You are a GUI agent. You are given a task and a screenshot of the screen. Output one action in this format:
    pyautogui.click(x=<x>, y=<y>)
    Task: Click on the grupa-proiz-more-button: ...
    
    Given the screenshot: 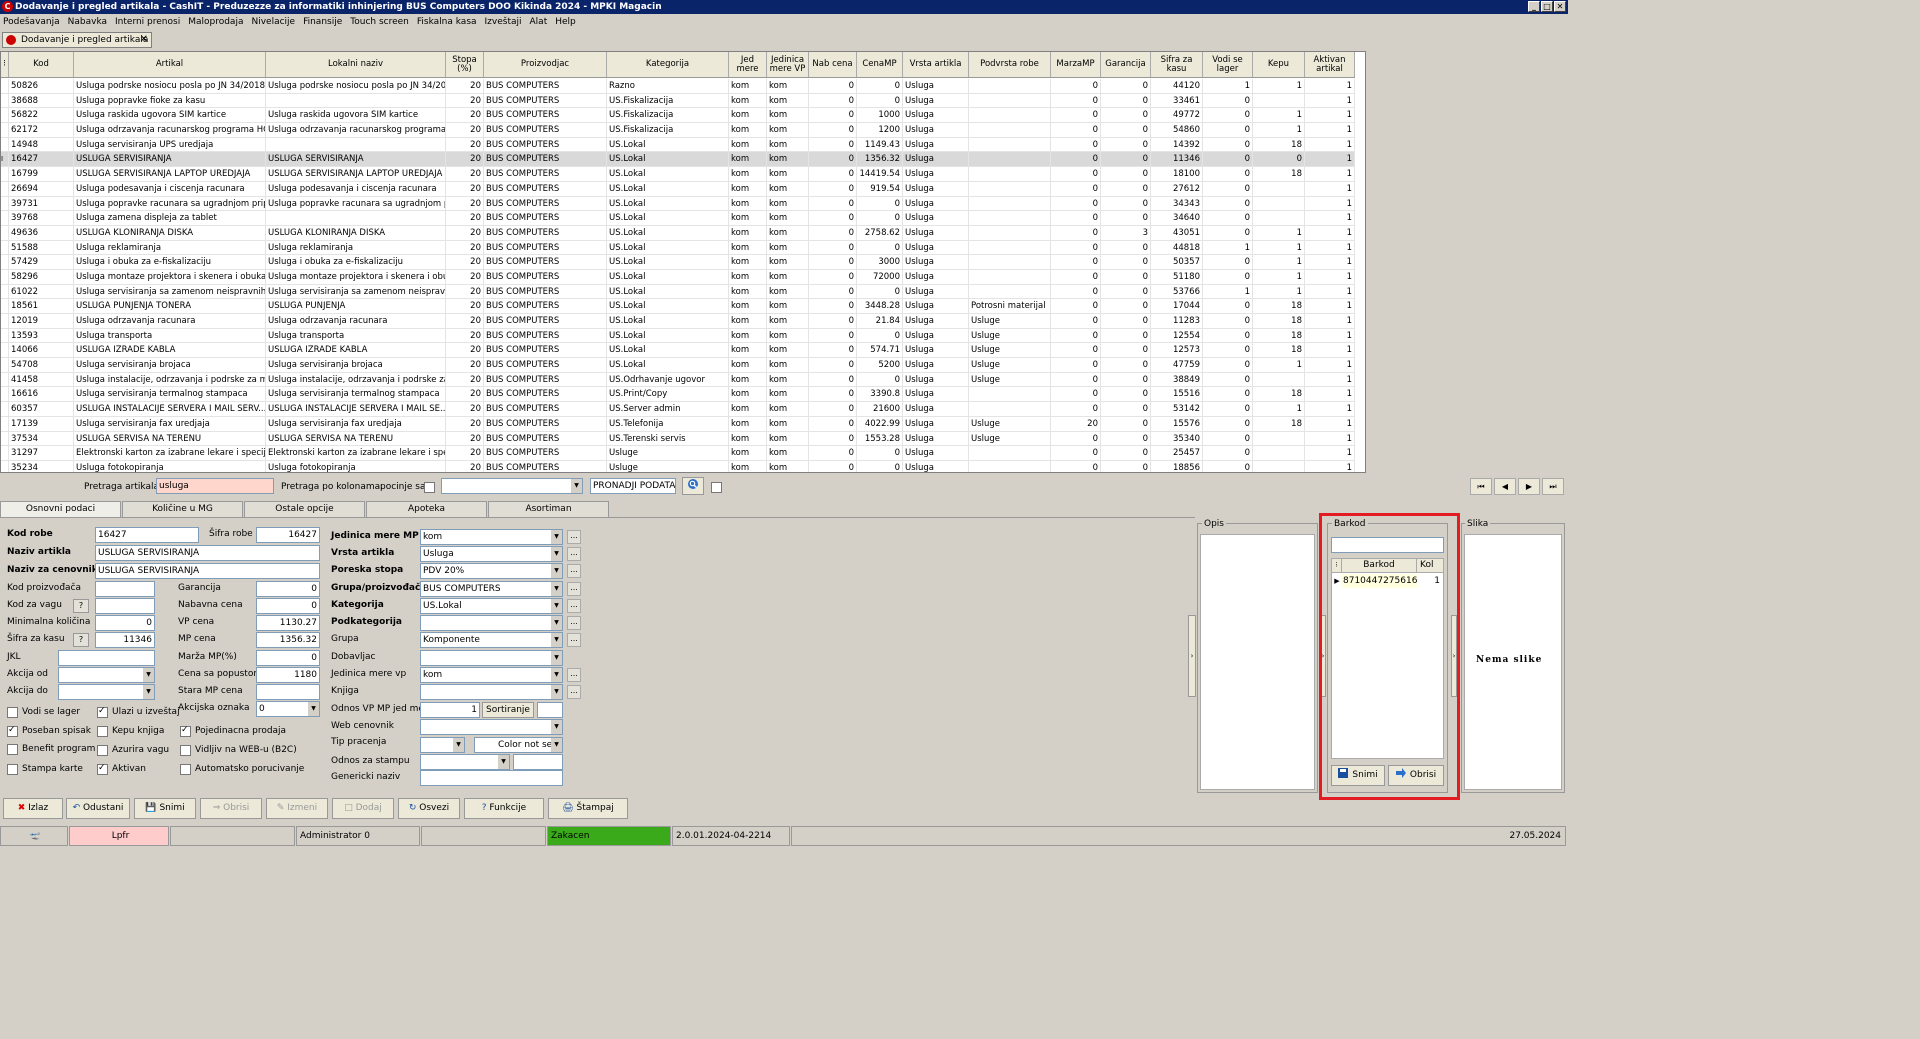 What is the action you would take?
    pyautogui.click(x=574, y=589)
    